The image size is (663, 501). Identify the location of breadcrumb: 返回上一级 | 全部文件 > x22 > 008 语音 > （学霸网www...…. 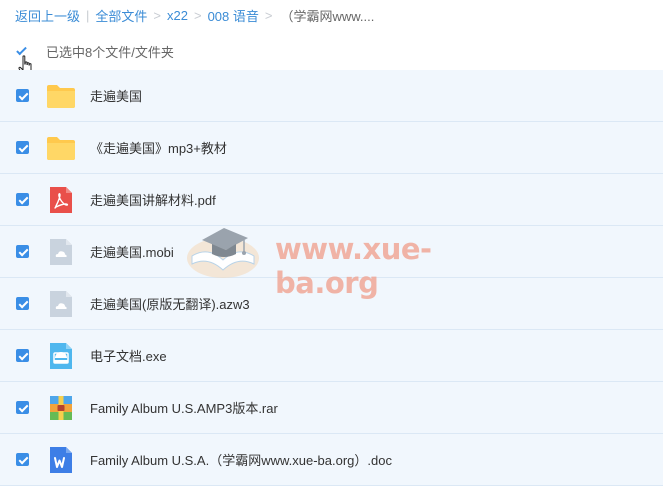
(194, 15).